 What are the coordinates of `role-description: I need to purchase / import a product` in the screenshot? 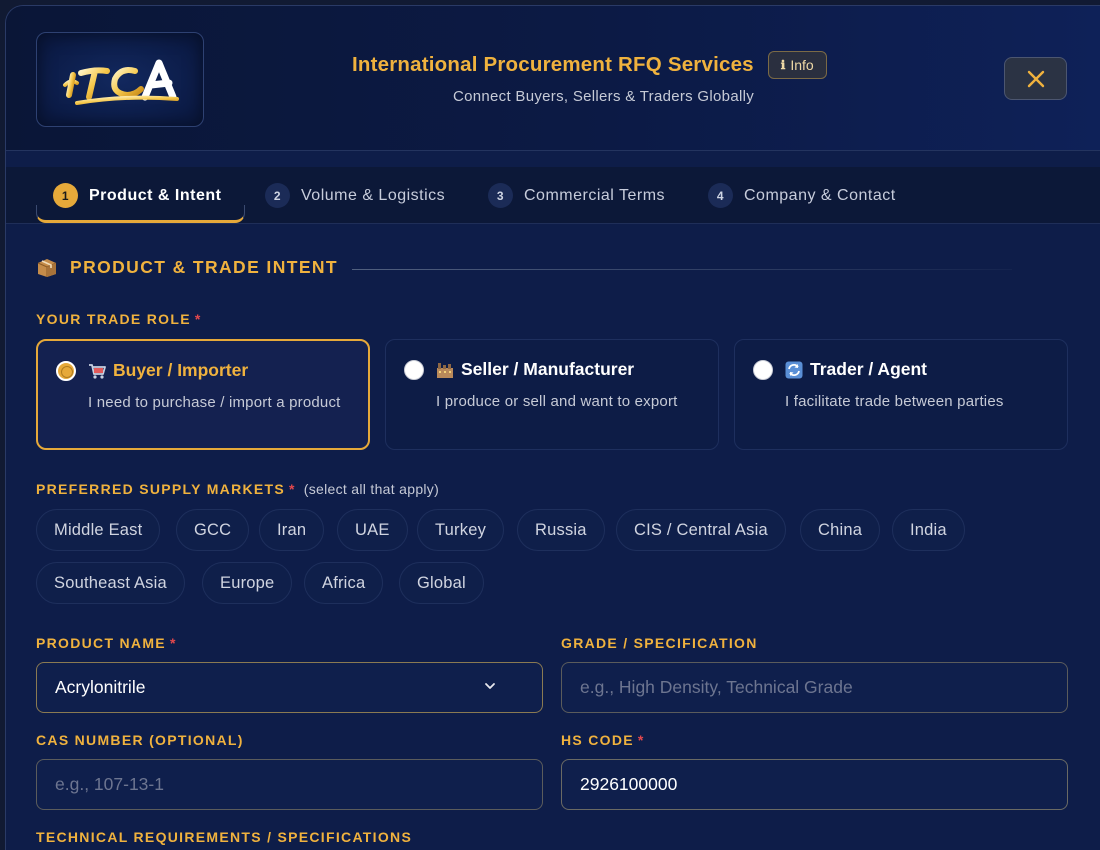 It's located at (214, 402).